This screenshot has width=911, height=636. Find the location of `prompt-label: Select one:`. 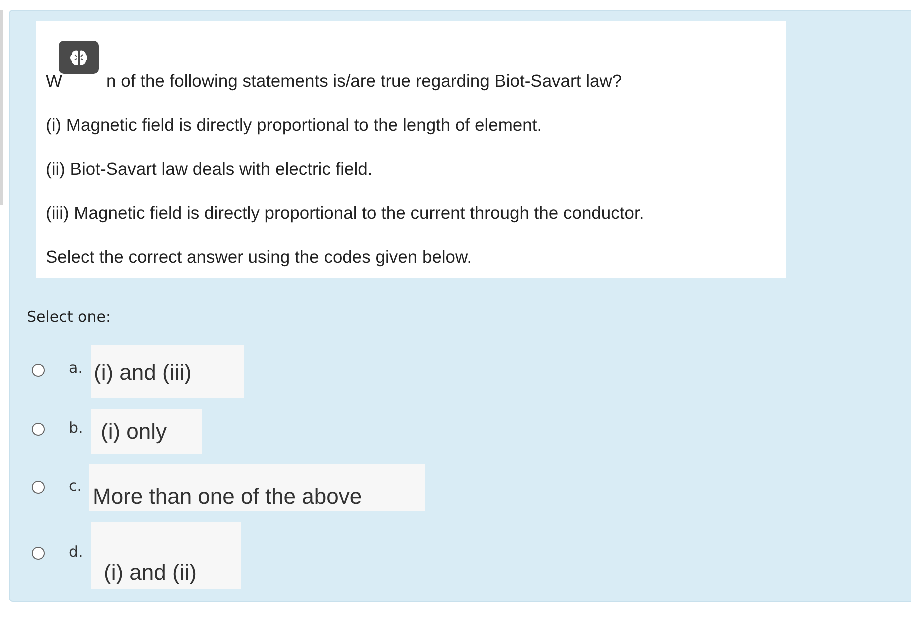

prompt-label: Select one: is located at coordinates (69, 318).